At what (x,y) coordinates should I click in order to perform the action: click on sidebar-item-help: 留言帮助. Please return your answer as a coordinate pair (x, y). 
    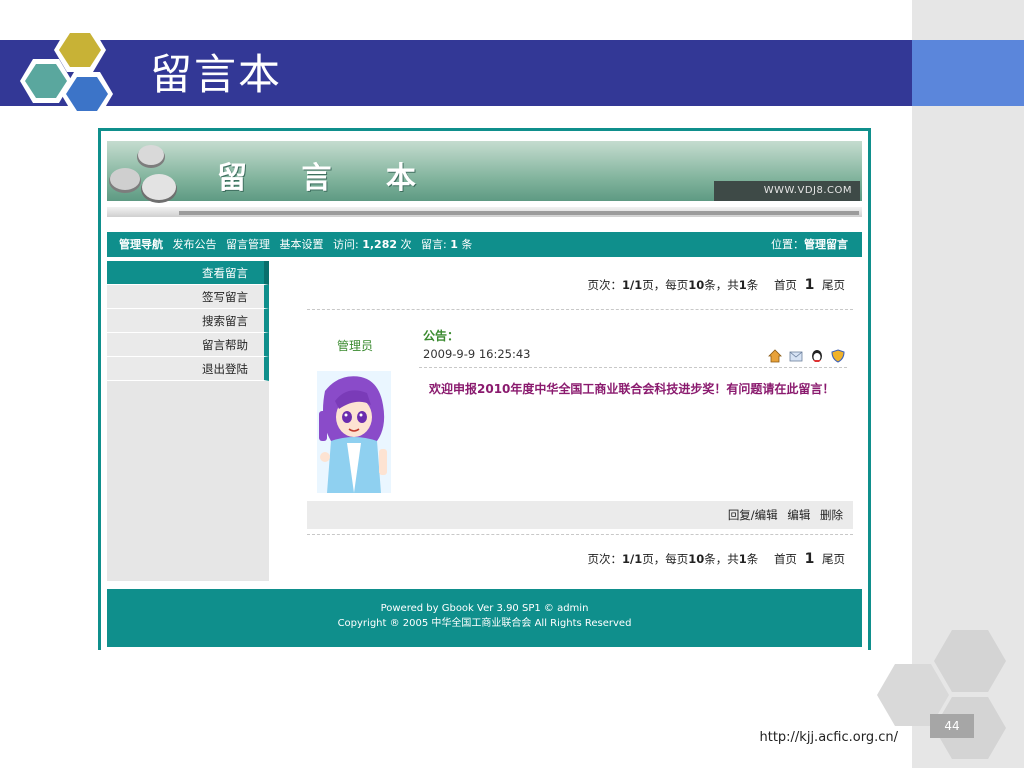
    Looking at the image, I should click on (188, 345).